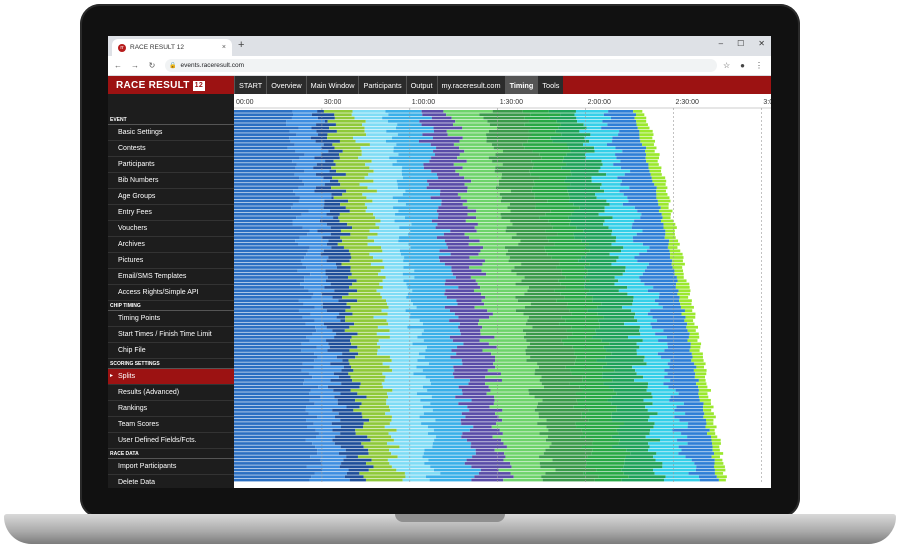  What do you see at coordinates (381, 85) in the screenshot?
I see `menu-item-participants: Participants` at bounding box center [381, 85].